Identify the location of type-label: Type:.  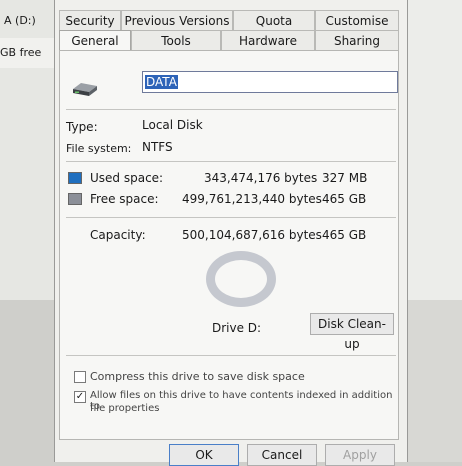
(82, 127).